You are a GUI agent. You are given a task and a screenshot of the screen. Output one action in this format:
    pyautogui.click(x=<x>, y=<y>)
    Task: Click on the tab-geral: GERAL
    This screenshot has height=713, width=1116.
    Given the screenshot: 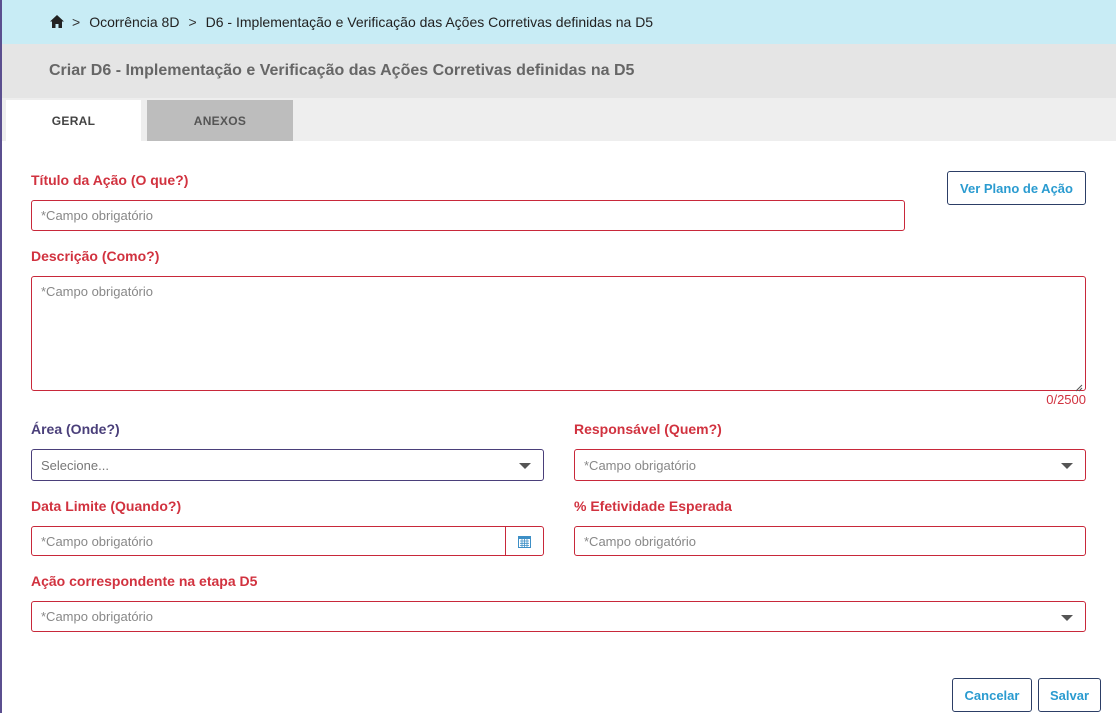 What is the action you would take?
    pyautogui.click(x=73, y=120)
    